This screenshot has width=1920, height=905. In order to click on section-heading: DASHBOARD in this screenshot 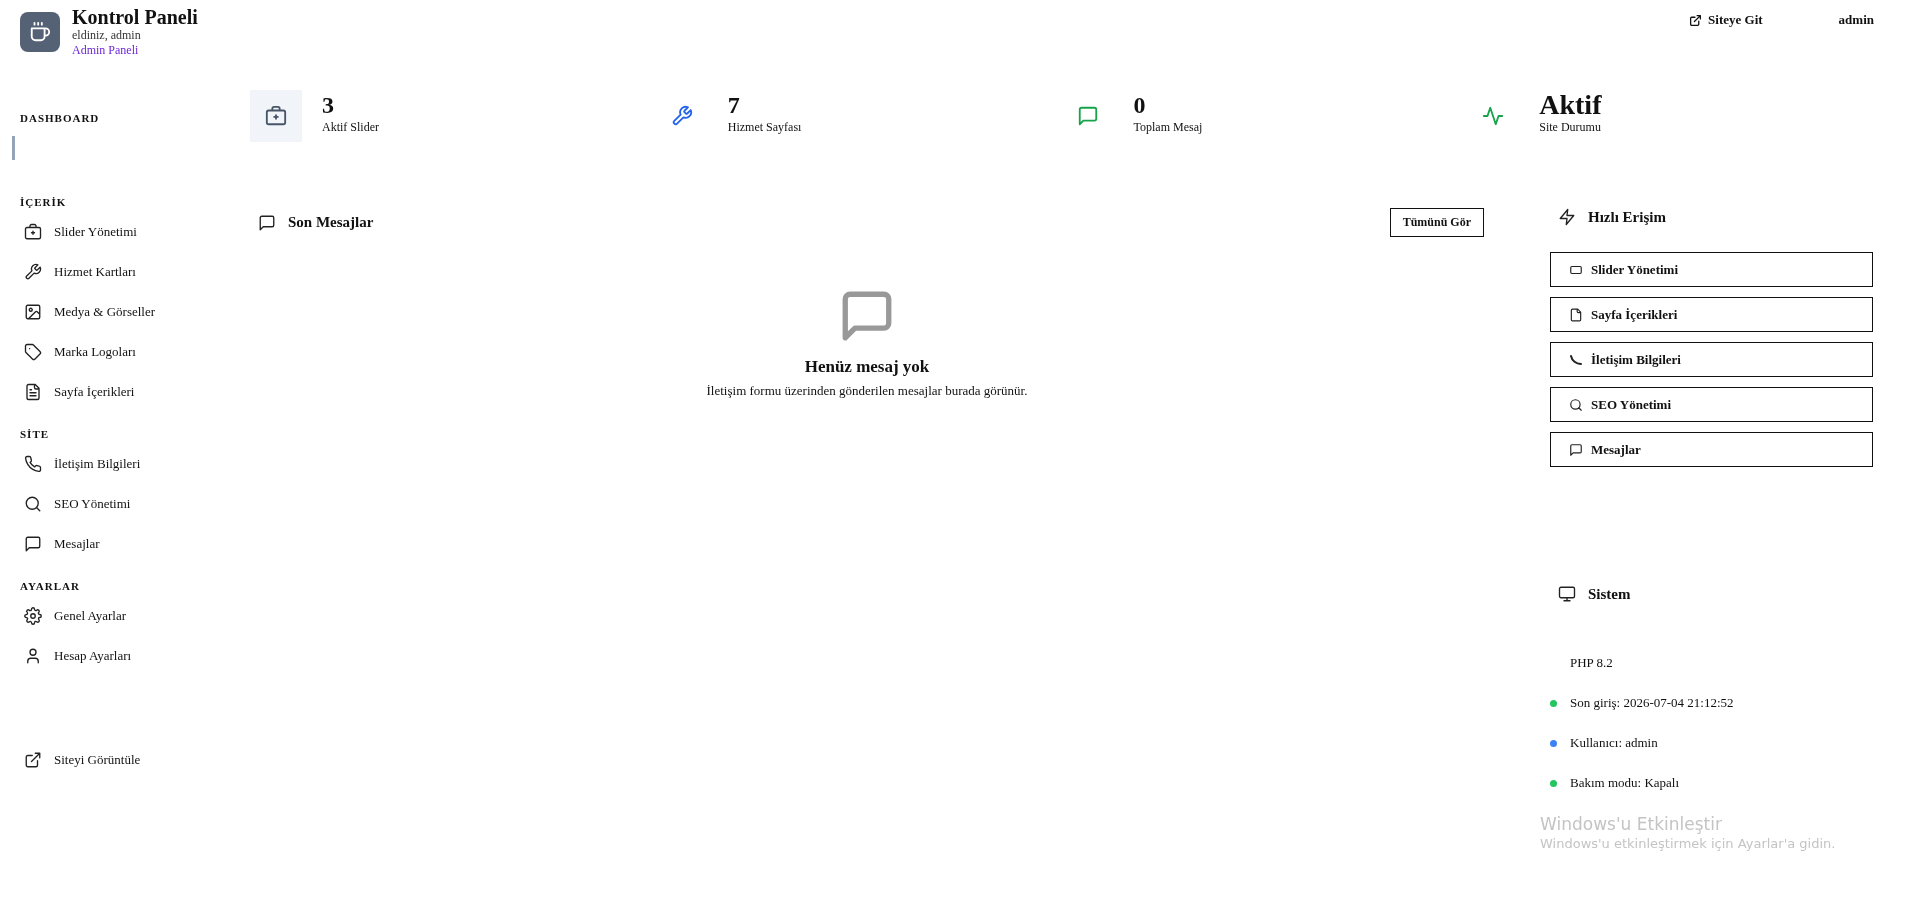, I will do `click(60, 118)`.